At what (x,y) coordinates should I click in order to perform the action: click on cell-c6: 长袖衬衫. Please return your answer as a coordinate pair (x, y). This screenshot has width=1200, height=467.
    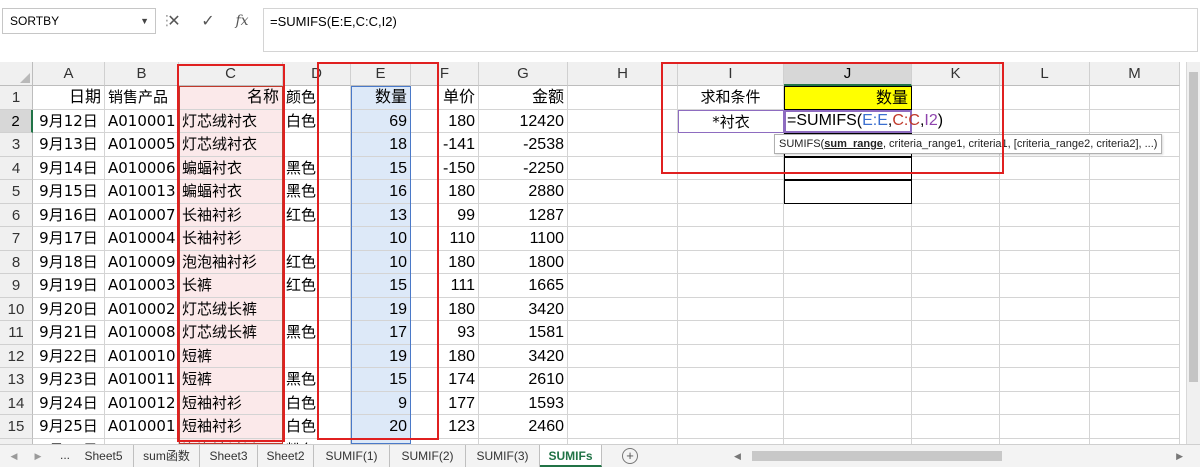
    Looking at the image, I should click on (231, 215).